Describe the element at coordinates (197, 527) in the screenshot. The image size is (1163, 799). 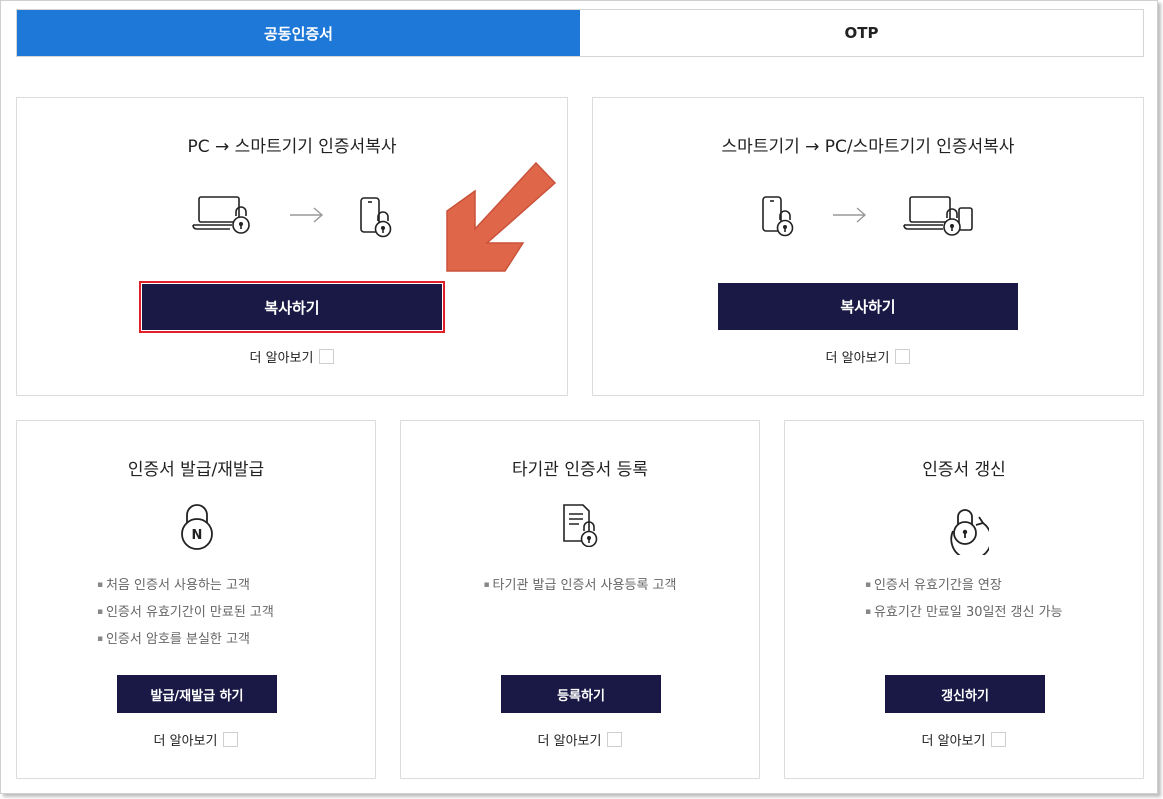
I see `padlock-n-icon: N` at that location.